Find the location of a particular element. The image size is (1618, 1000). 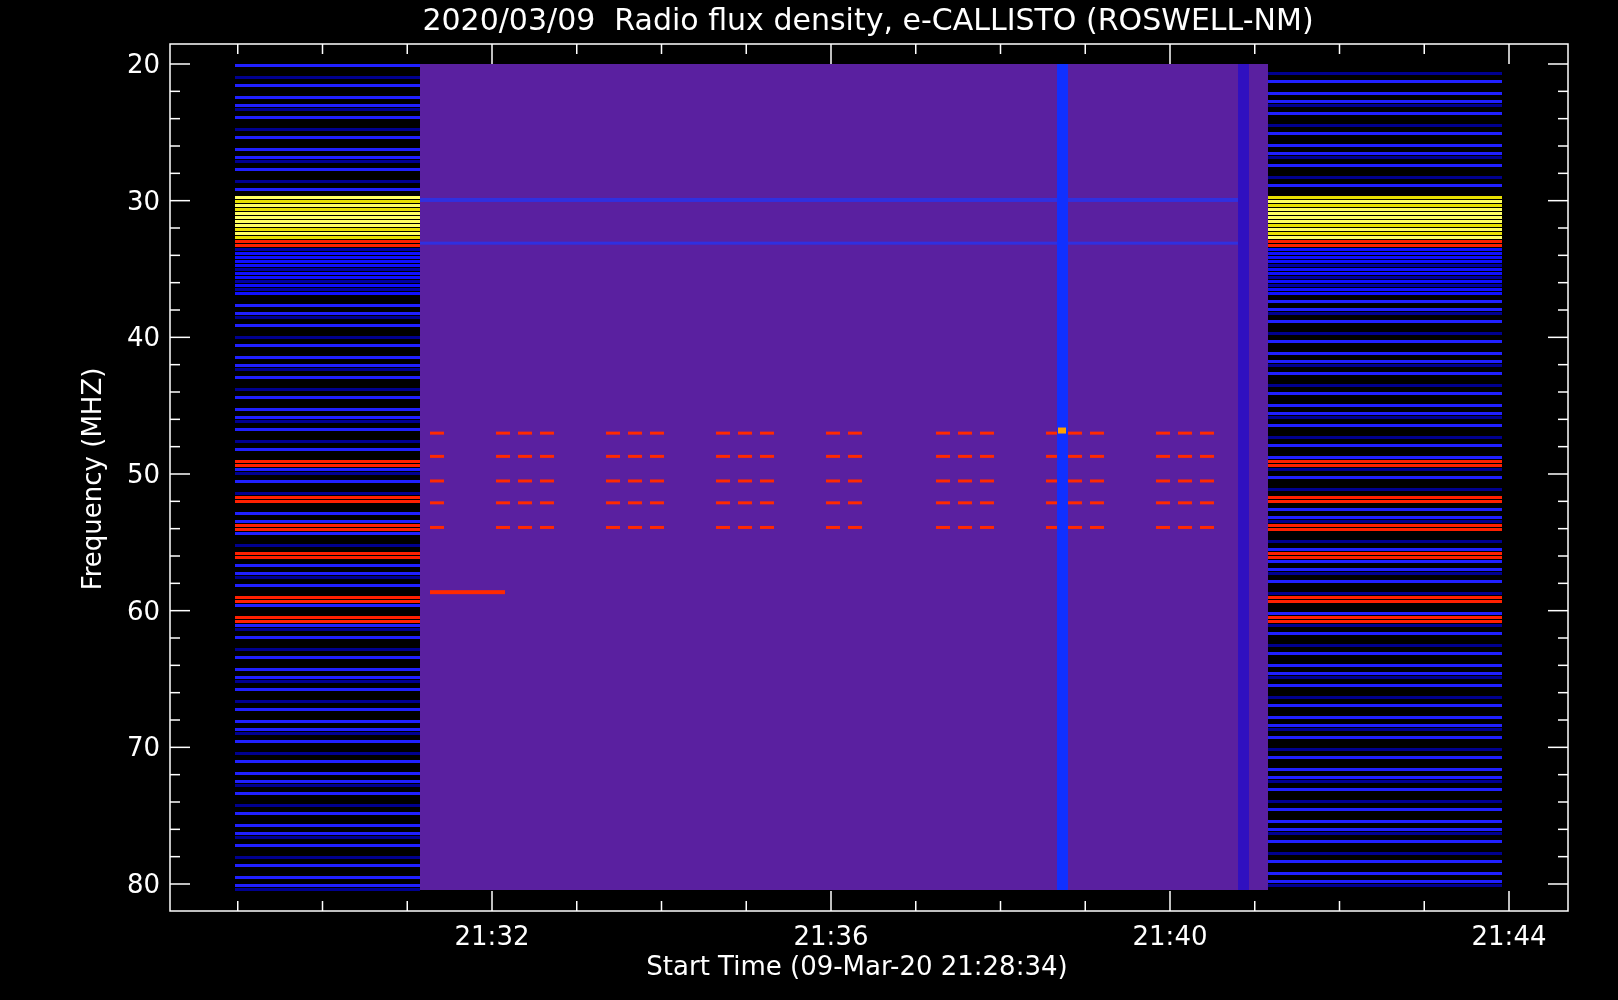

axis-label: Start Time (09-Mar-20 21:28:34) is located at coordinates (857, 966).